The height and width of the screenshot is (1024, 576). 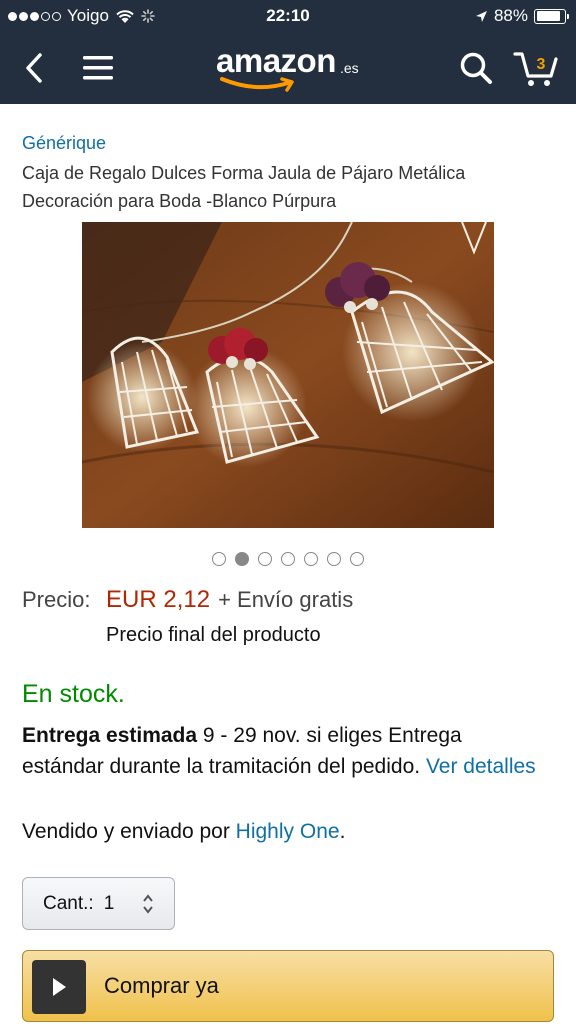 I want to click on delivery-details-link: Ver detalles, so click(x=481, y=766).